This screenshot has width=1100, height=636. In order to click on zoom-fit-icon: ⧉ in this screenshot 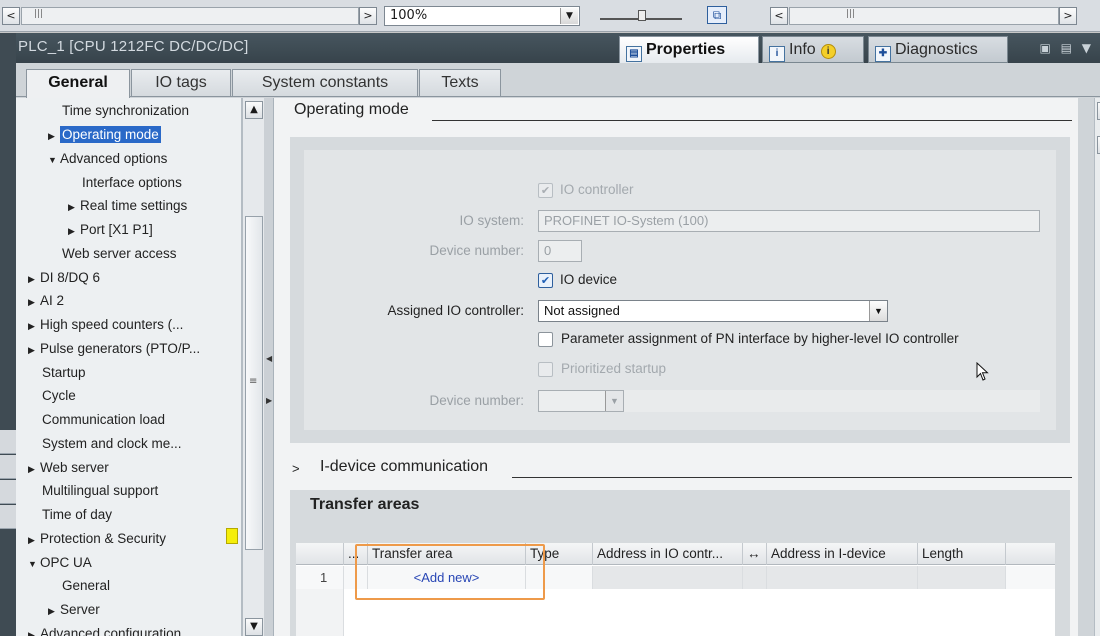, I will do `click(717, 15)`.